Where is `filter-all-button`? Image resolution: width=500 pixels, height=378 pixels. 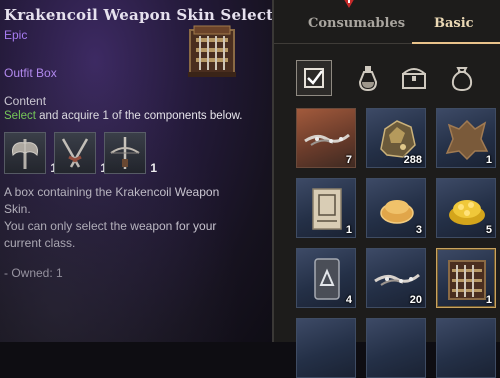
filter-all-button is located at coordinates (314, 78).